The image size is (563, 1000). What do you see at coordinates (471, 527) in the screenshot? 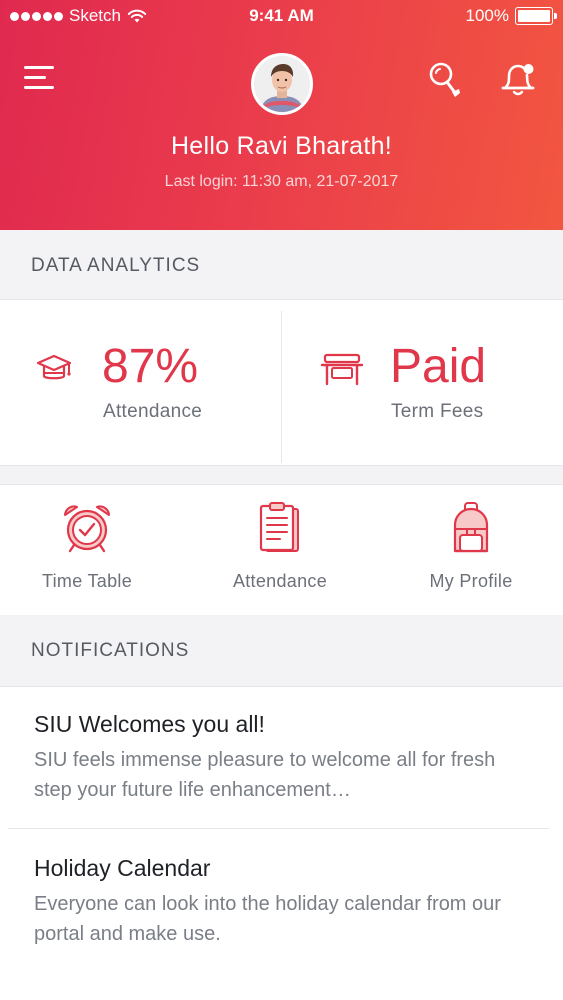
I see `backpack-icon` at bounding box center [471, 527].